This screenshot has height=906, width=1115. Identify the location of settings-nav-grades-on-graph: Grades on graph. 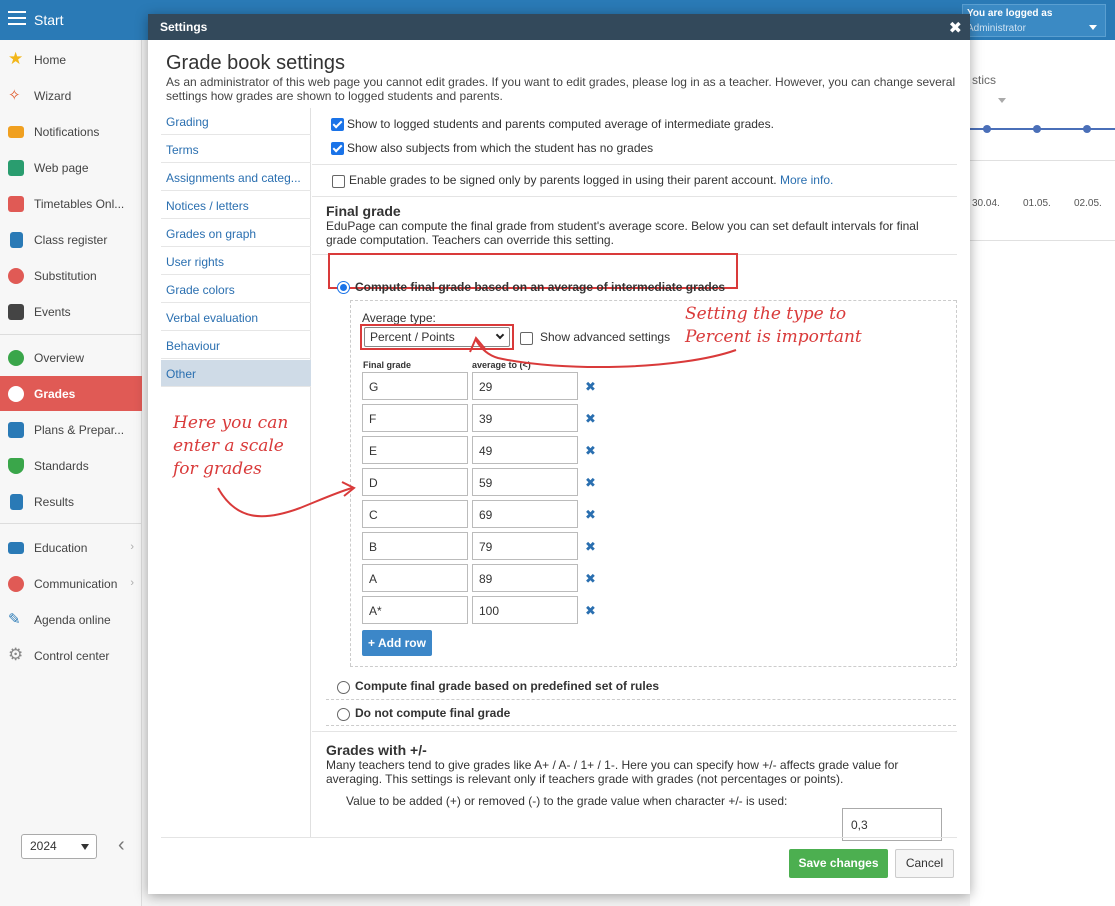
(236, 233).